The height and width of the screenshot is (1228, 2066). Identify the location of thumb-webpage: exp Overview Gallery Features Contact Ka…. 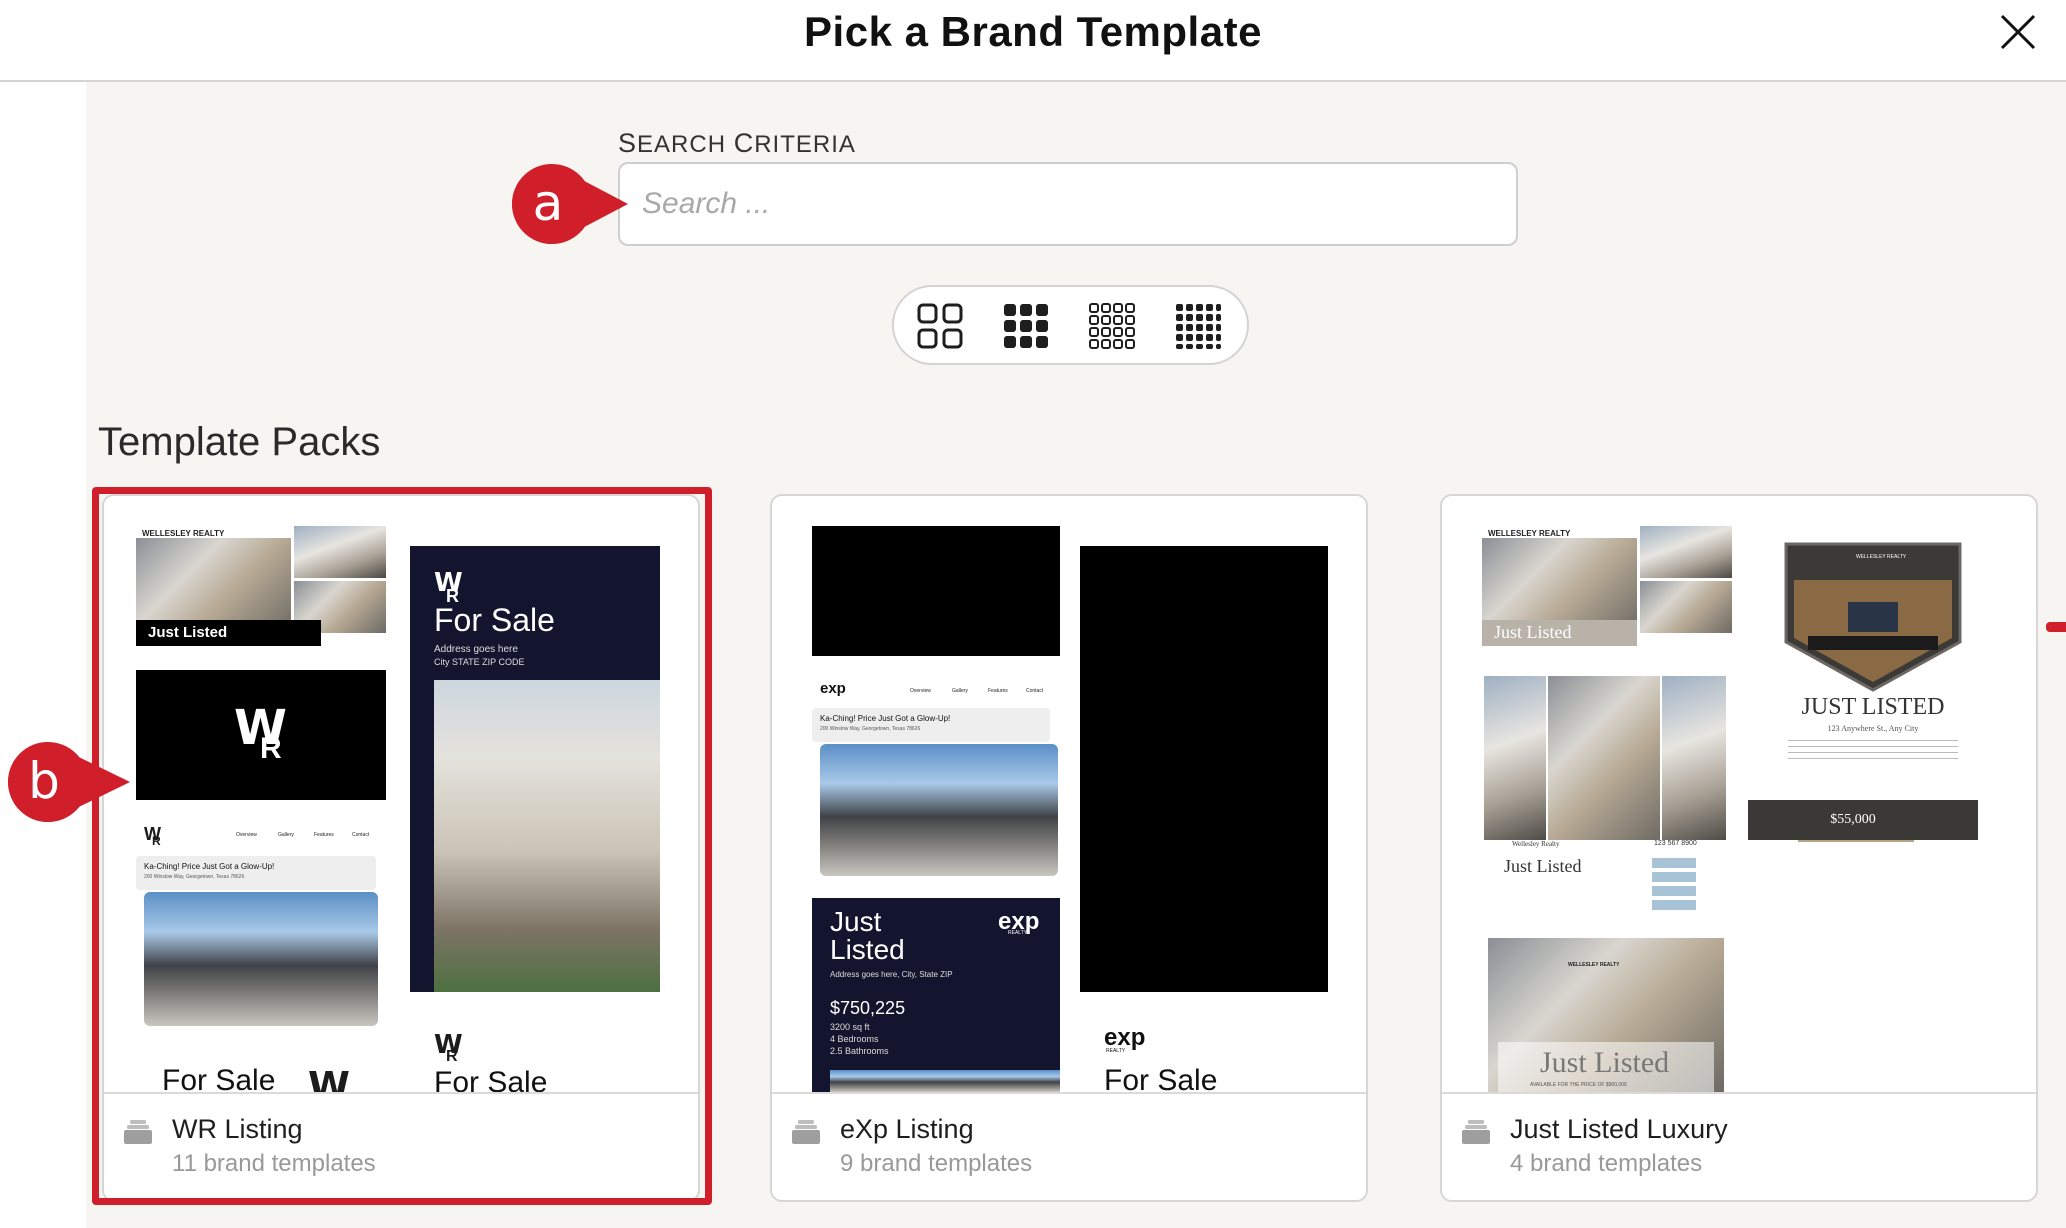
(936, 780).